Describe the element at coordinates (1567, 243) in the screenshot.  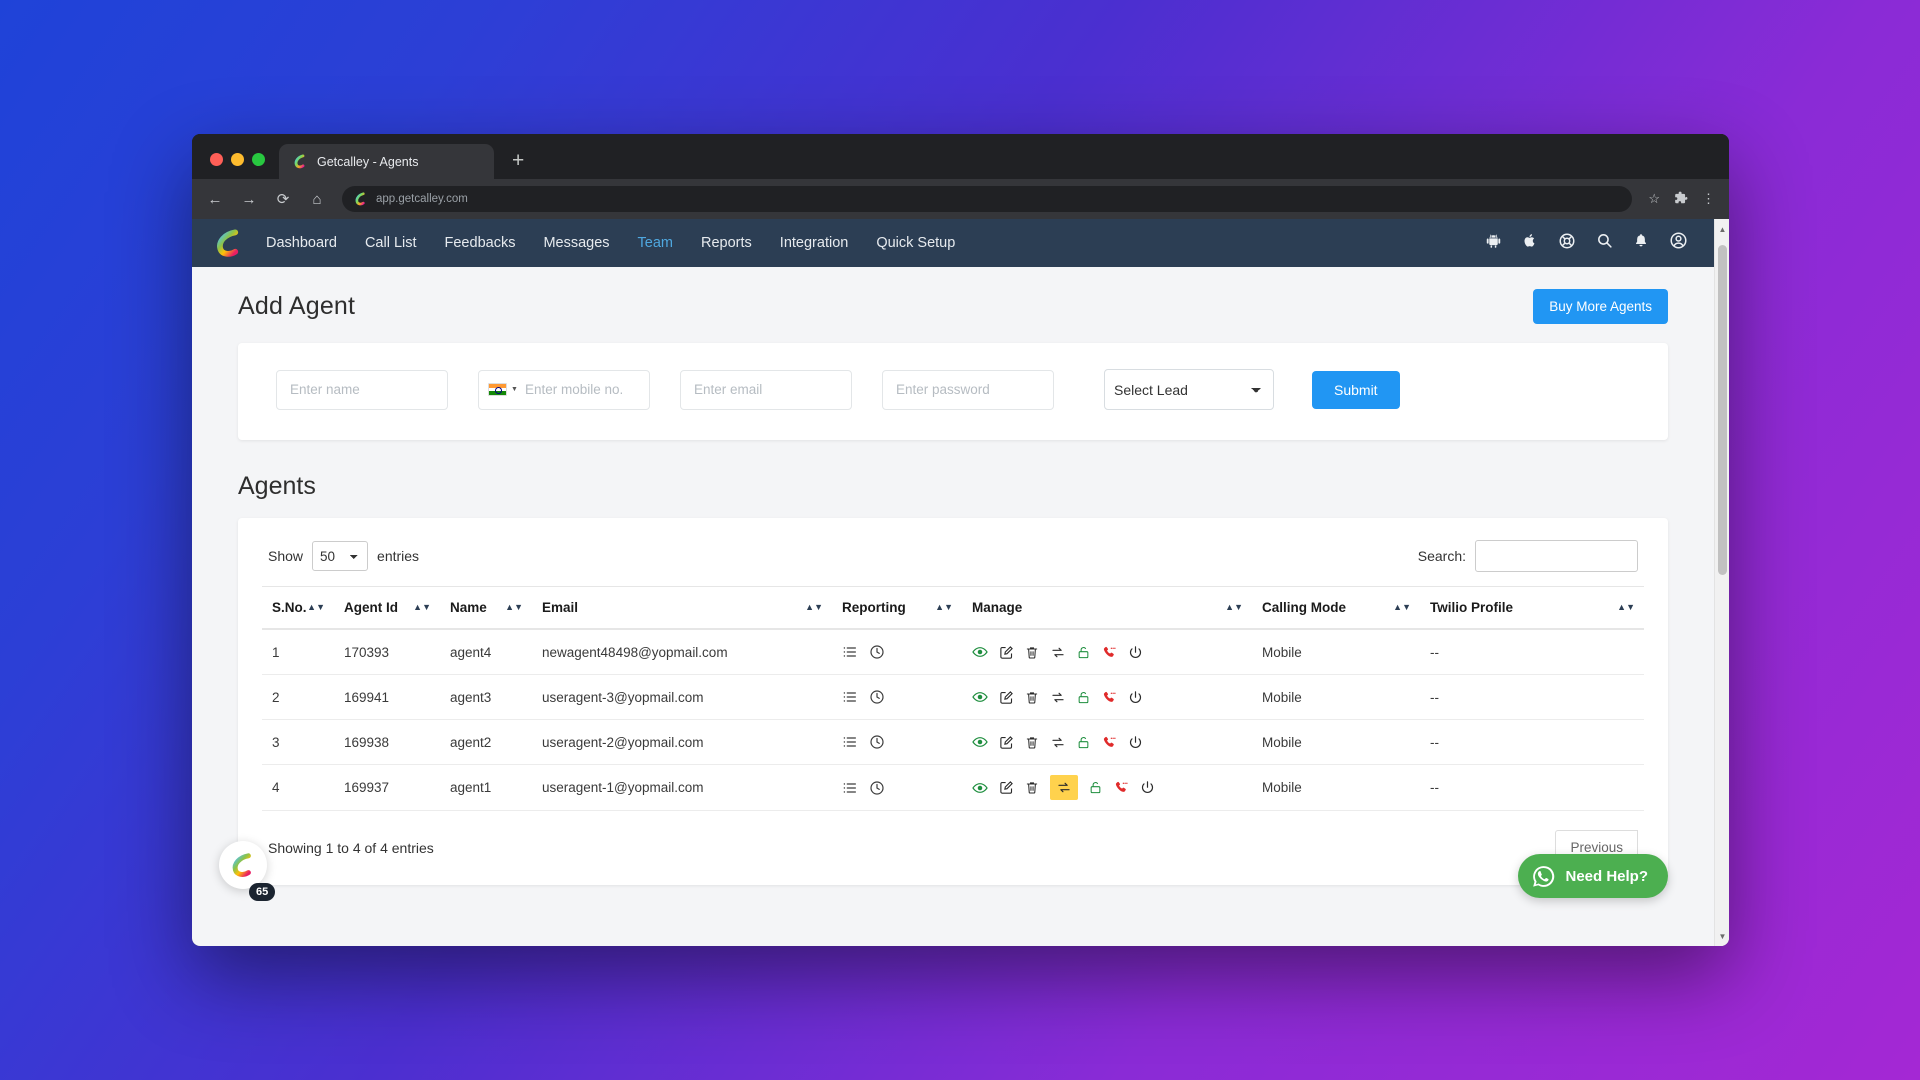
I see `lifebuoy-support-icon` at that location.